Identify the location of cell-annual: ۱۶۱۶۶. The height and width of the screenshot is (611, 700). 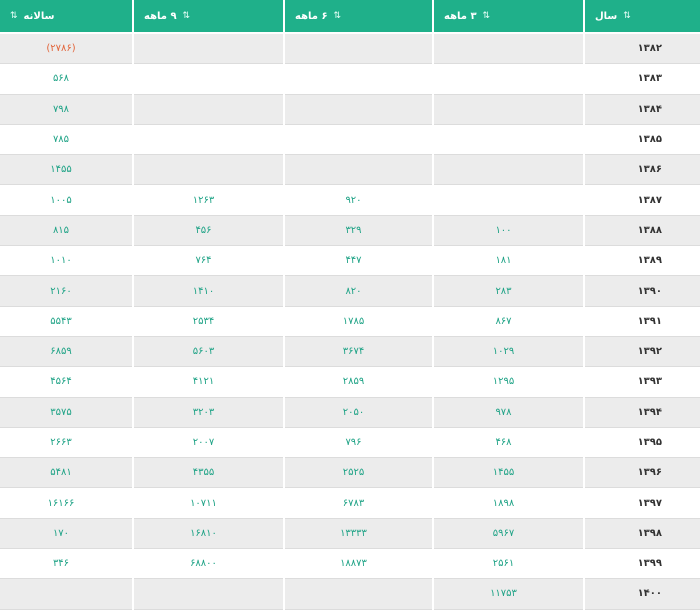
(66, 503).